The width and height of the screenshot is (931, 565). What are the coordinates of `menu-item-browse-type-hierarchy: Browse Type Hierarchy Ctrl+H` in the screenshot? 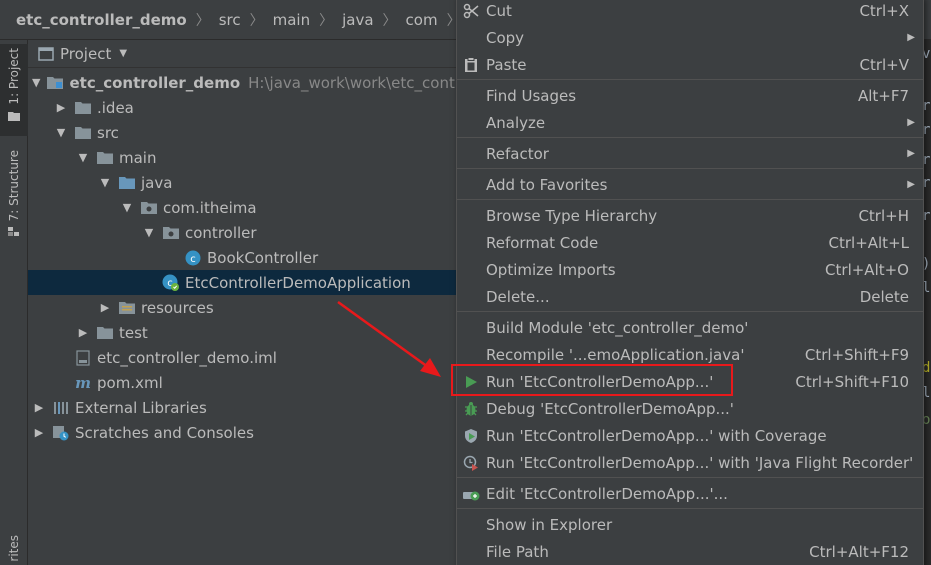 It's located at (690, 215).